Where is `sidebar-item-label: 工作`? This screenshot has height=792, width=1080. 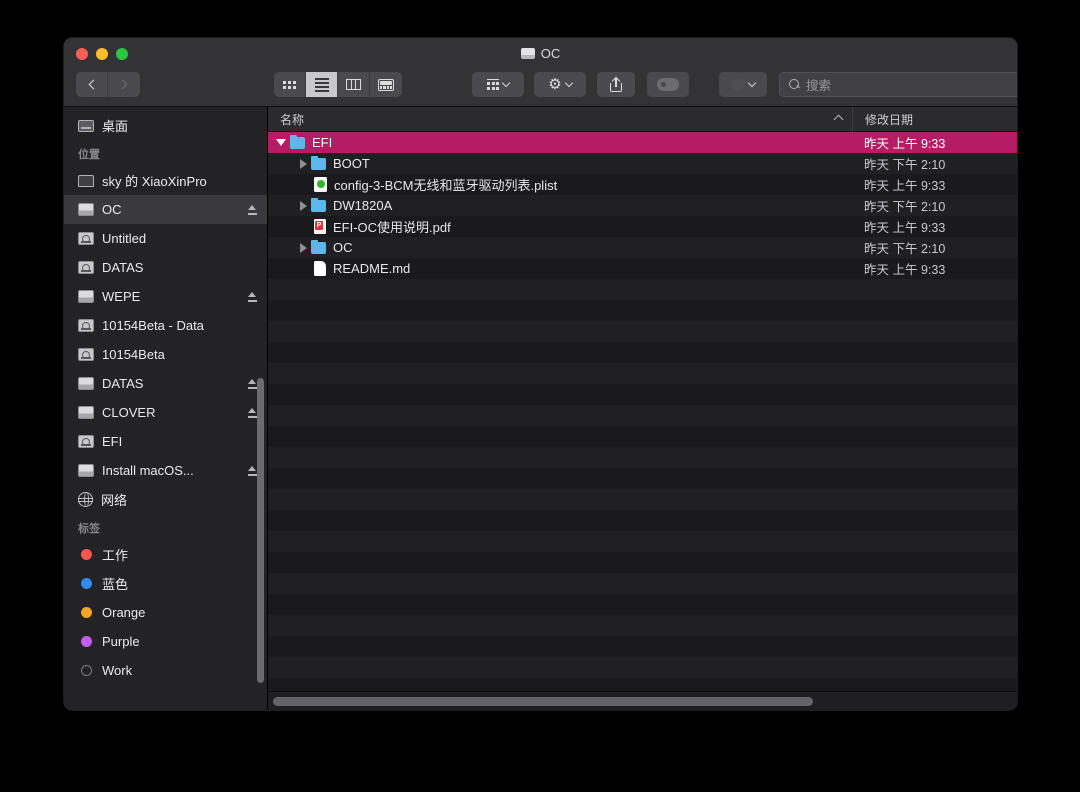 sidebar-item-label: 工作 is located at coordinates (115, 555).